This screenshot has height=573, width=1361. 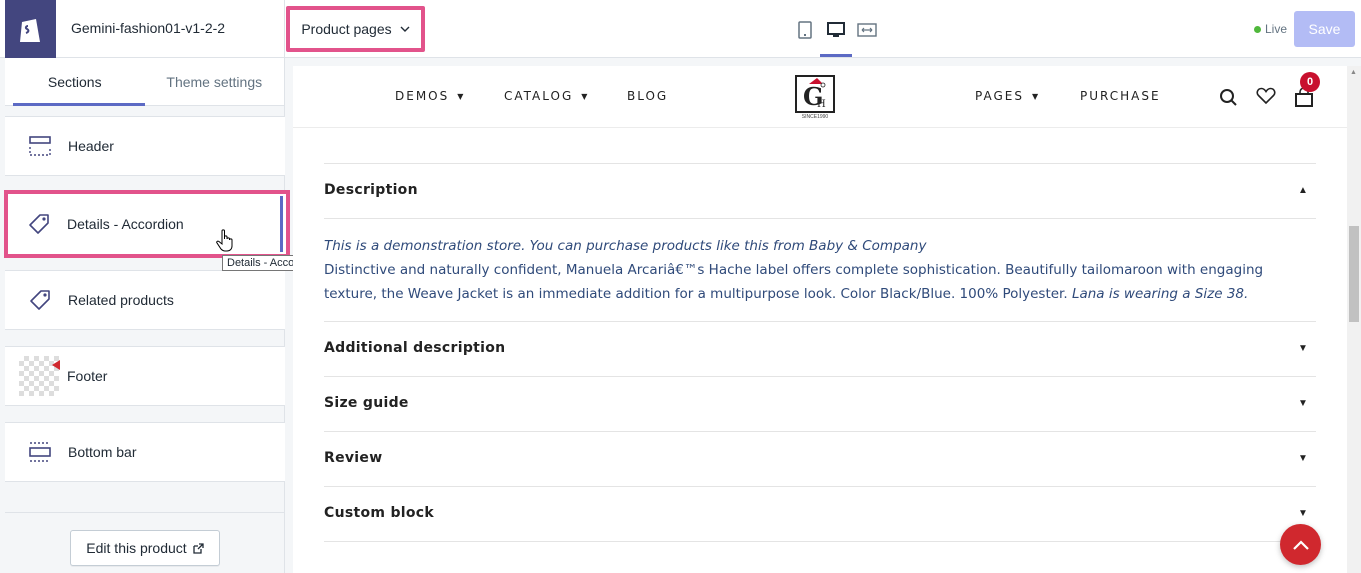 What do you see at coordinates (75, 82) in the screenshot?
I see `tab-sections: Sections` at bounding box center [75, 82].